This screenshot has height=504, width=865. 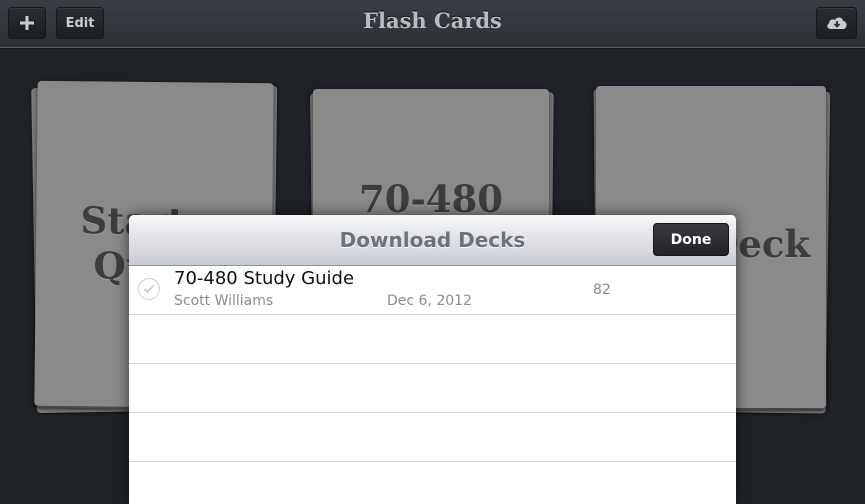 I want to click on top-toolbar: Edit Flash Cards, so click(x=432, y=24).